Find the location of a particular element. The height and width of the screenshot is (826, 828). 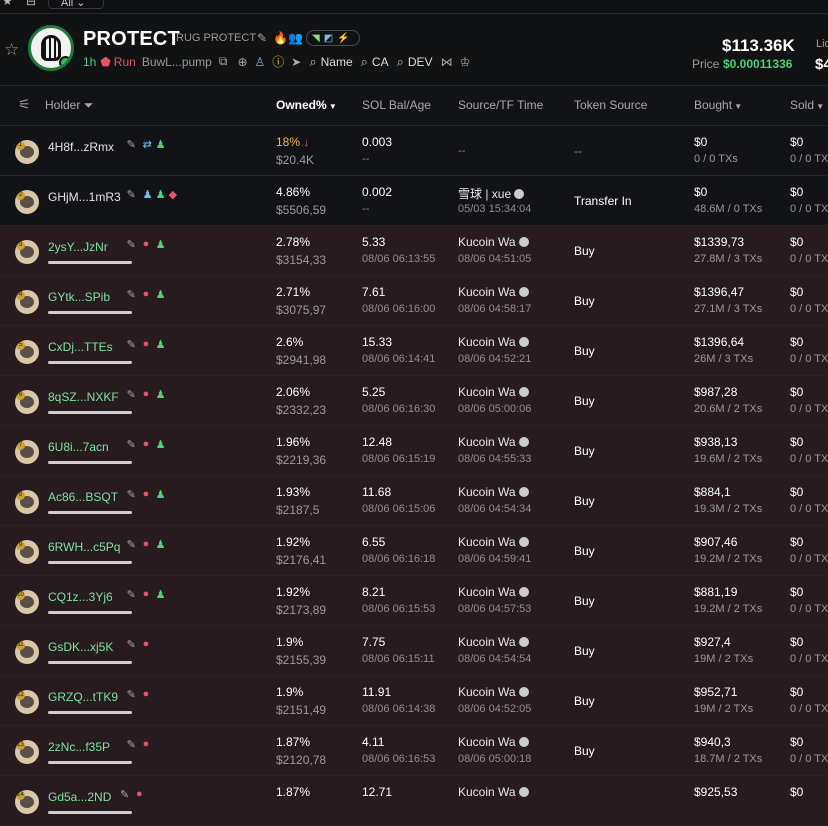

favorite-star-icon: ☆ is located at coordinates (11, 50).